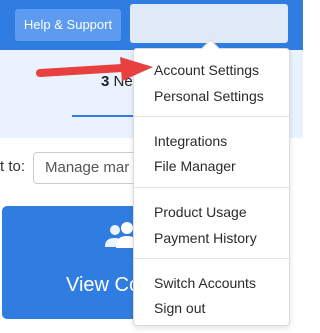 The width and height of the screenshot is (320, 333). Describe the element at coordinates (209, 23) in the screenshot. I see `account-menu-button` at that location.